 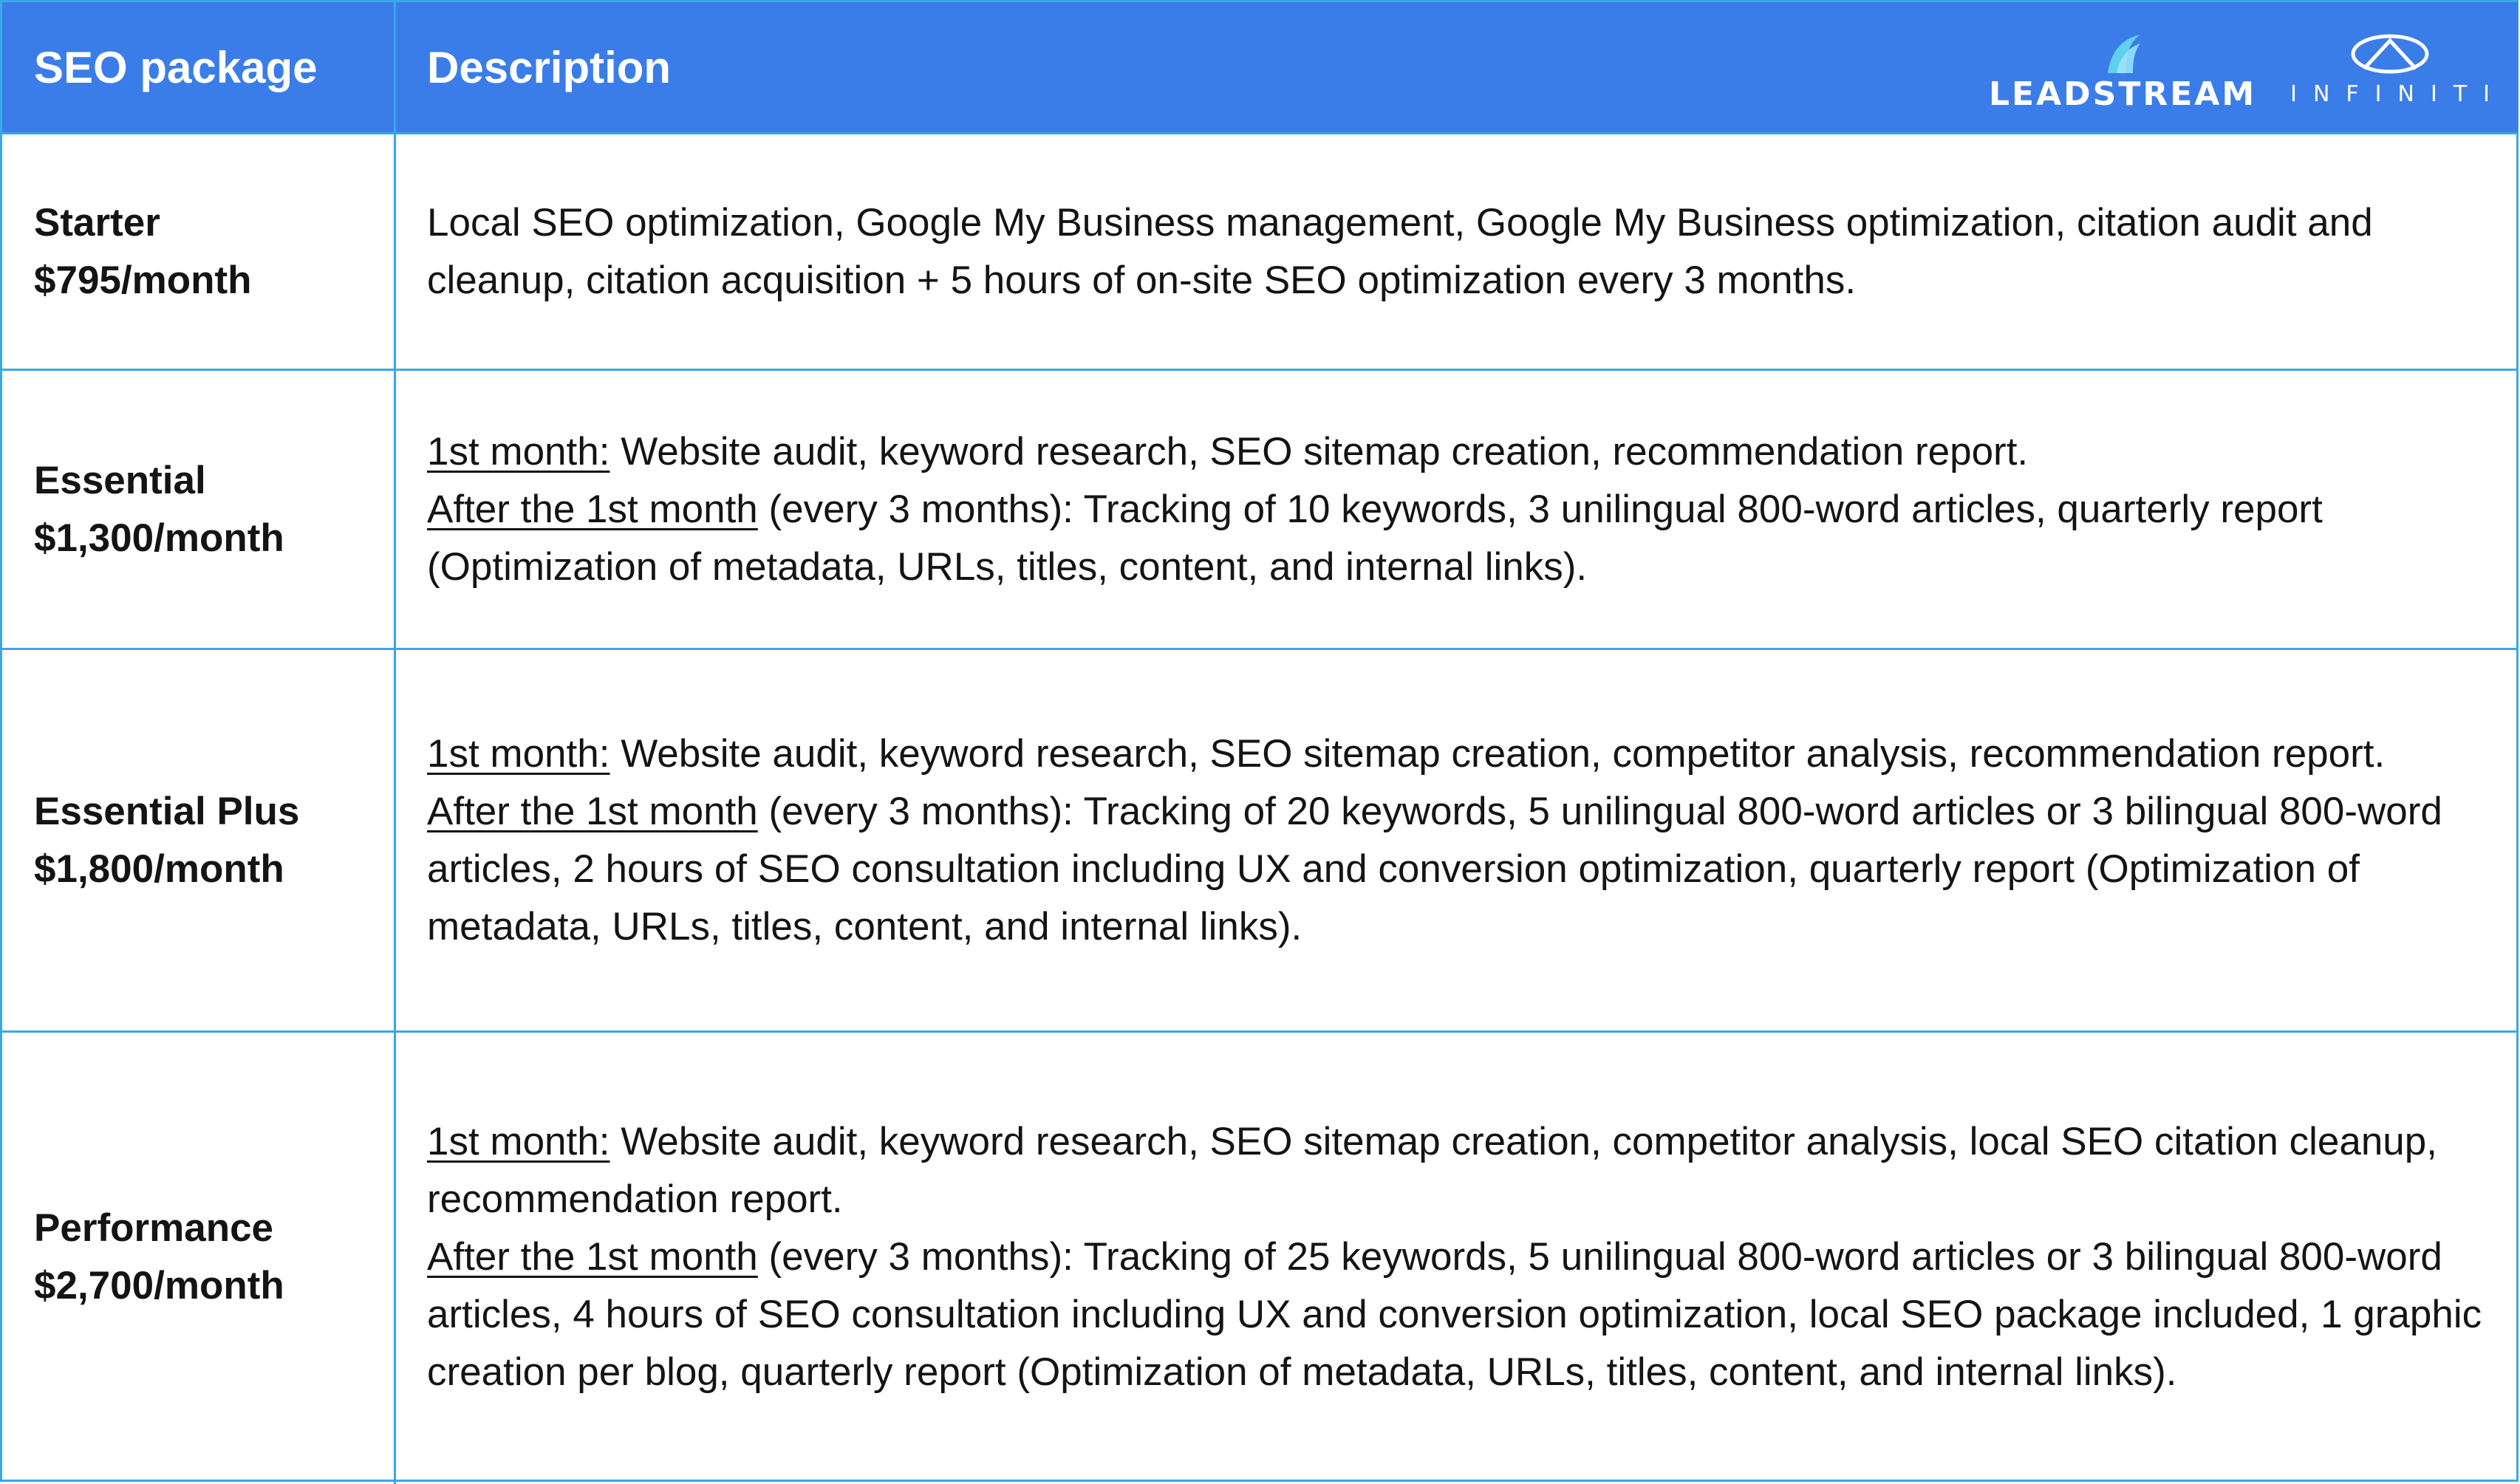 I want to click on package-cell: Essential Plus $1,800/month, so click(x=207, y=840).